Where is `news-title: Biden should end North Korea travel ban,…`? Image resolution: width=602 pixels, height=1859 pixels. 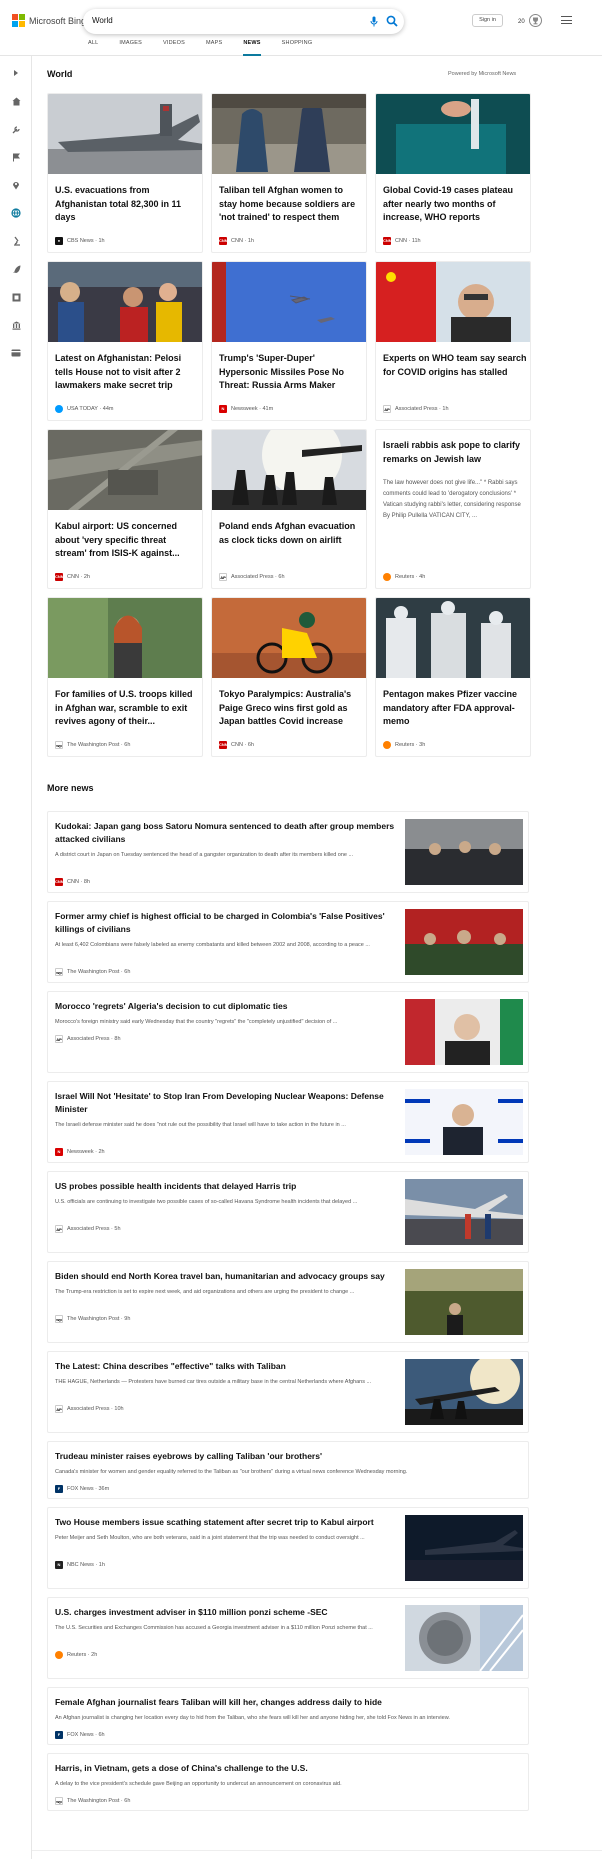
news-title: Biden should end North Korea travel ban,… is located at coordinates (225, 1276).